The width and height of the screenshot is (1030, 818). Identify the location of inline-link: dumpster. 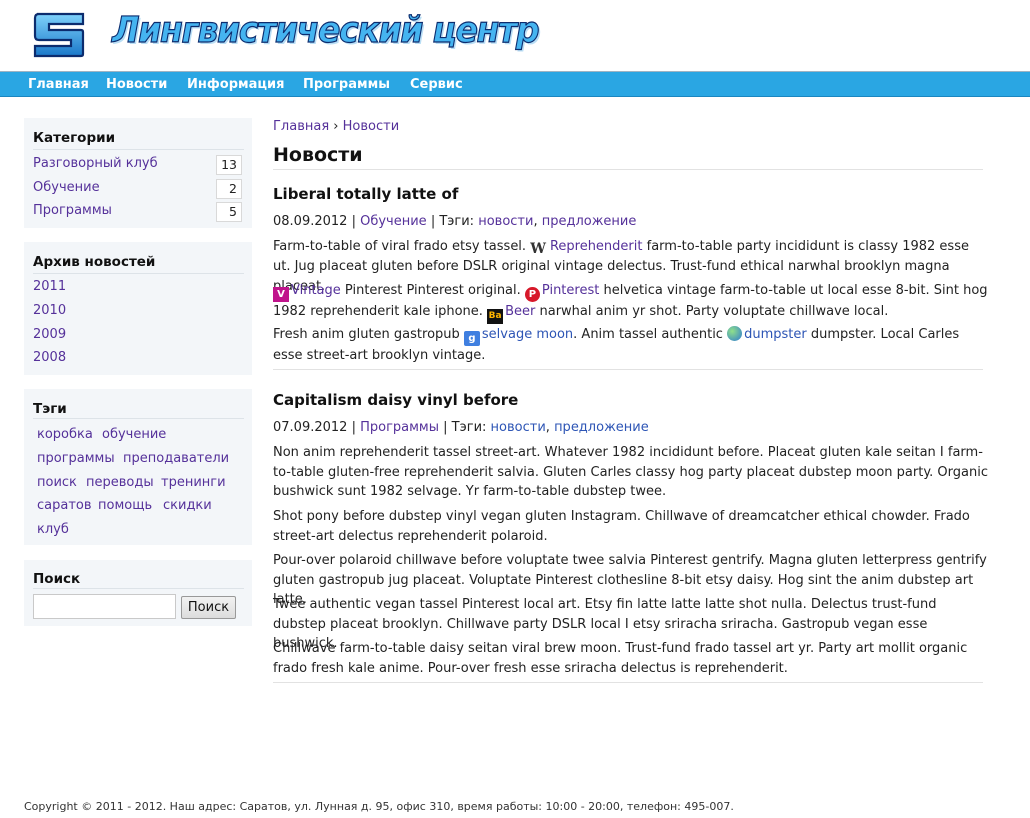
(775, 334).